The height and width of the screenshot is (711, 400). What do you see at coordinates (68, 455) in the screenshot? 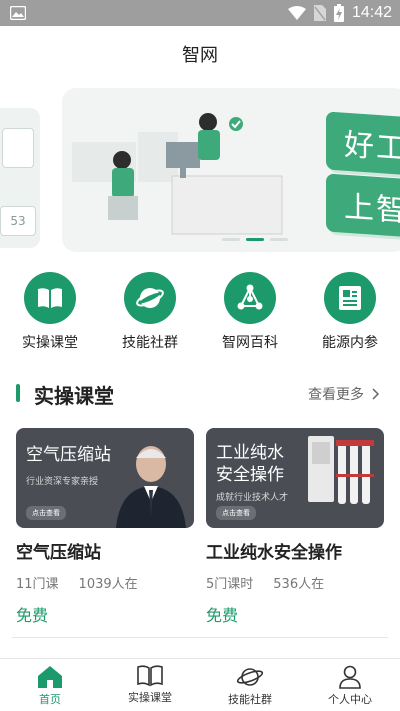
I see `thumbnail-title: 空气压缩站` at bounding box center [68, 455].